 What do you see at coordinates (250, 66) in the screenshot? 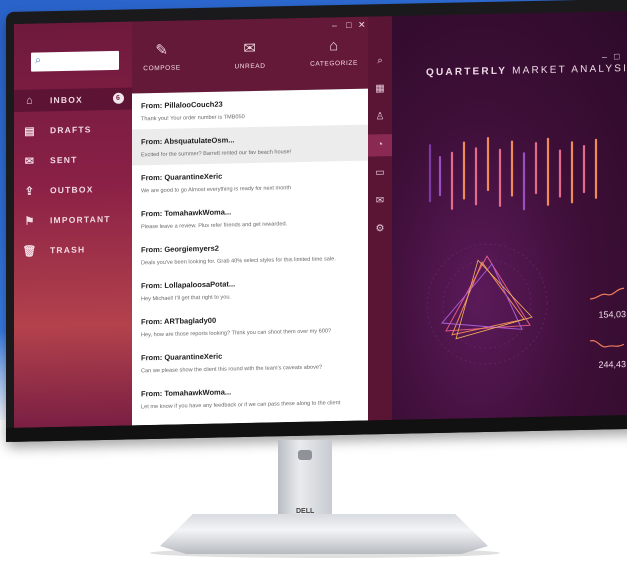
I see `unread-label: UNREAD` at bounding box center [250, 66].